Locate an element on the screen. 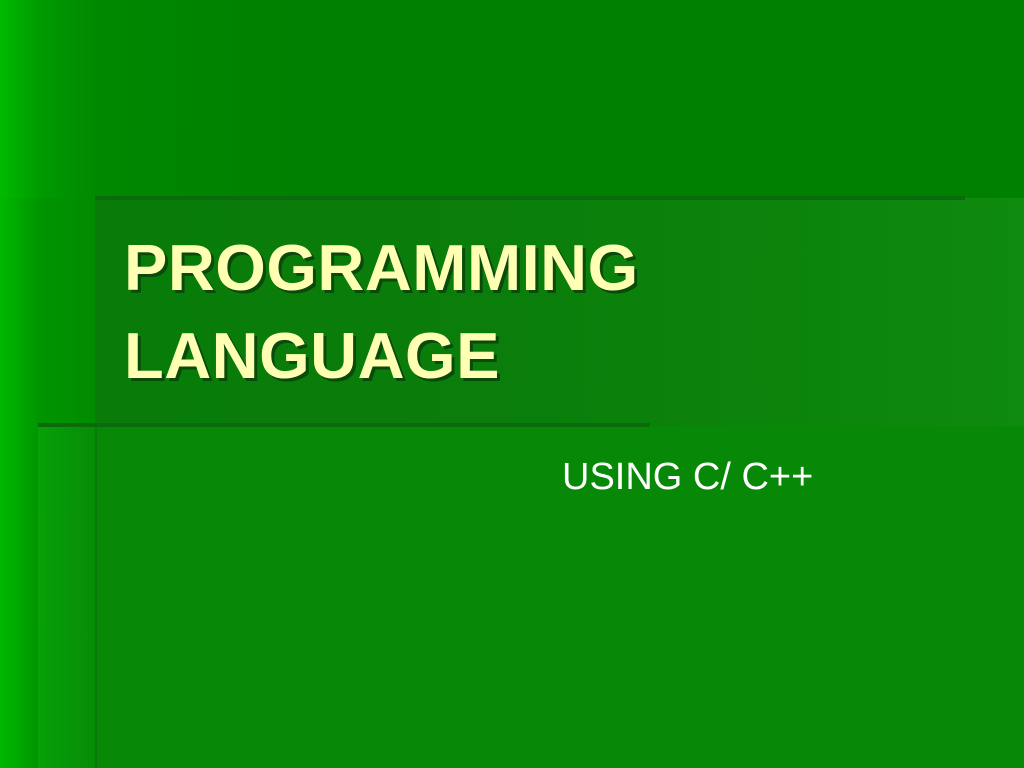  middle-rule is located at coordinates (344, 425).